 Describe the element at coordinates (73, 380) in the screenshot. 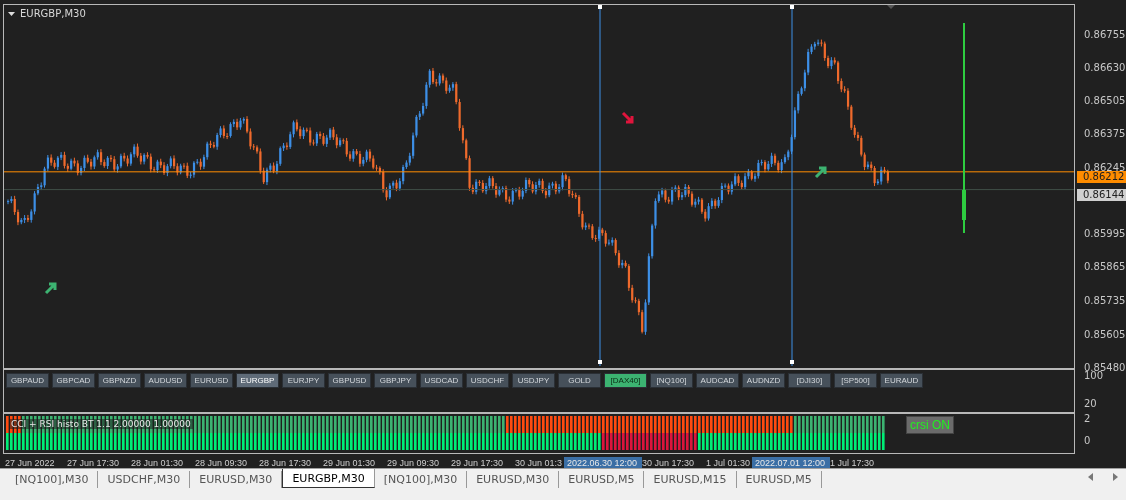

I see `symbol-button: GBPCAD` at that location.